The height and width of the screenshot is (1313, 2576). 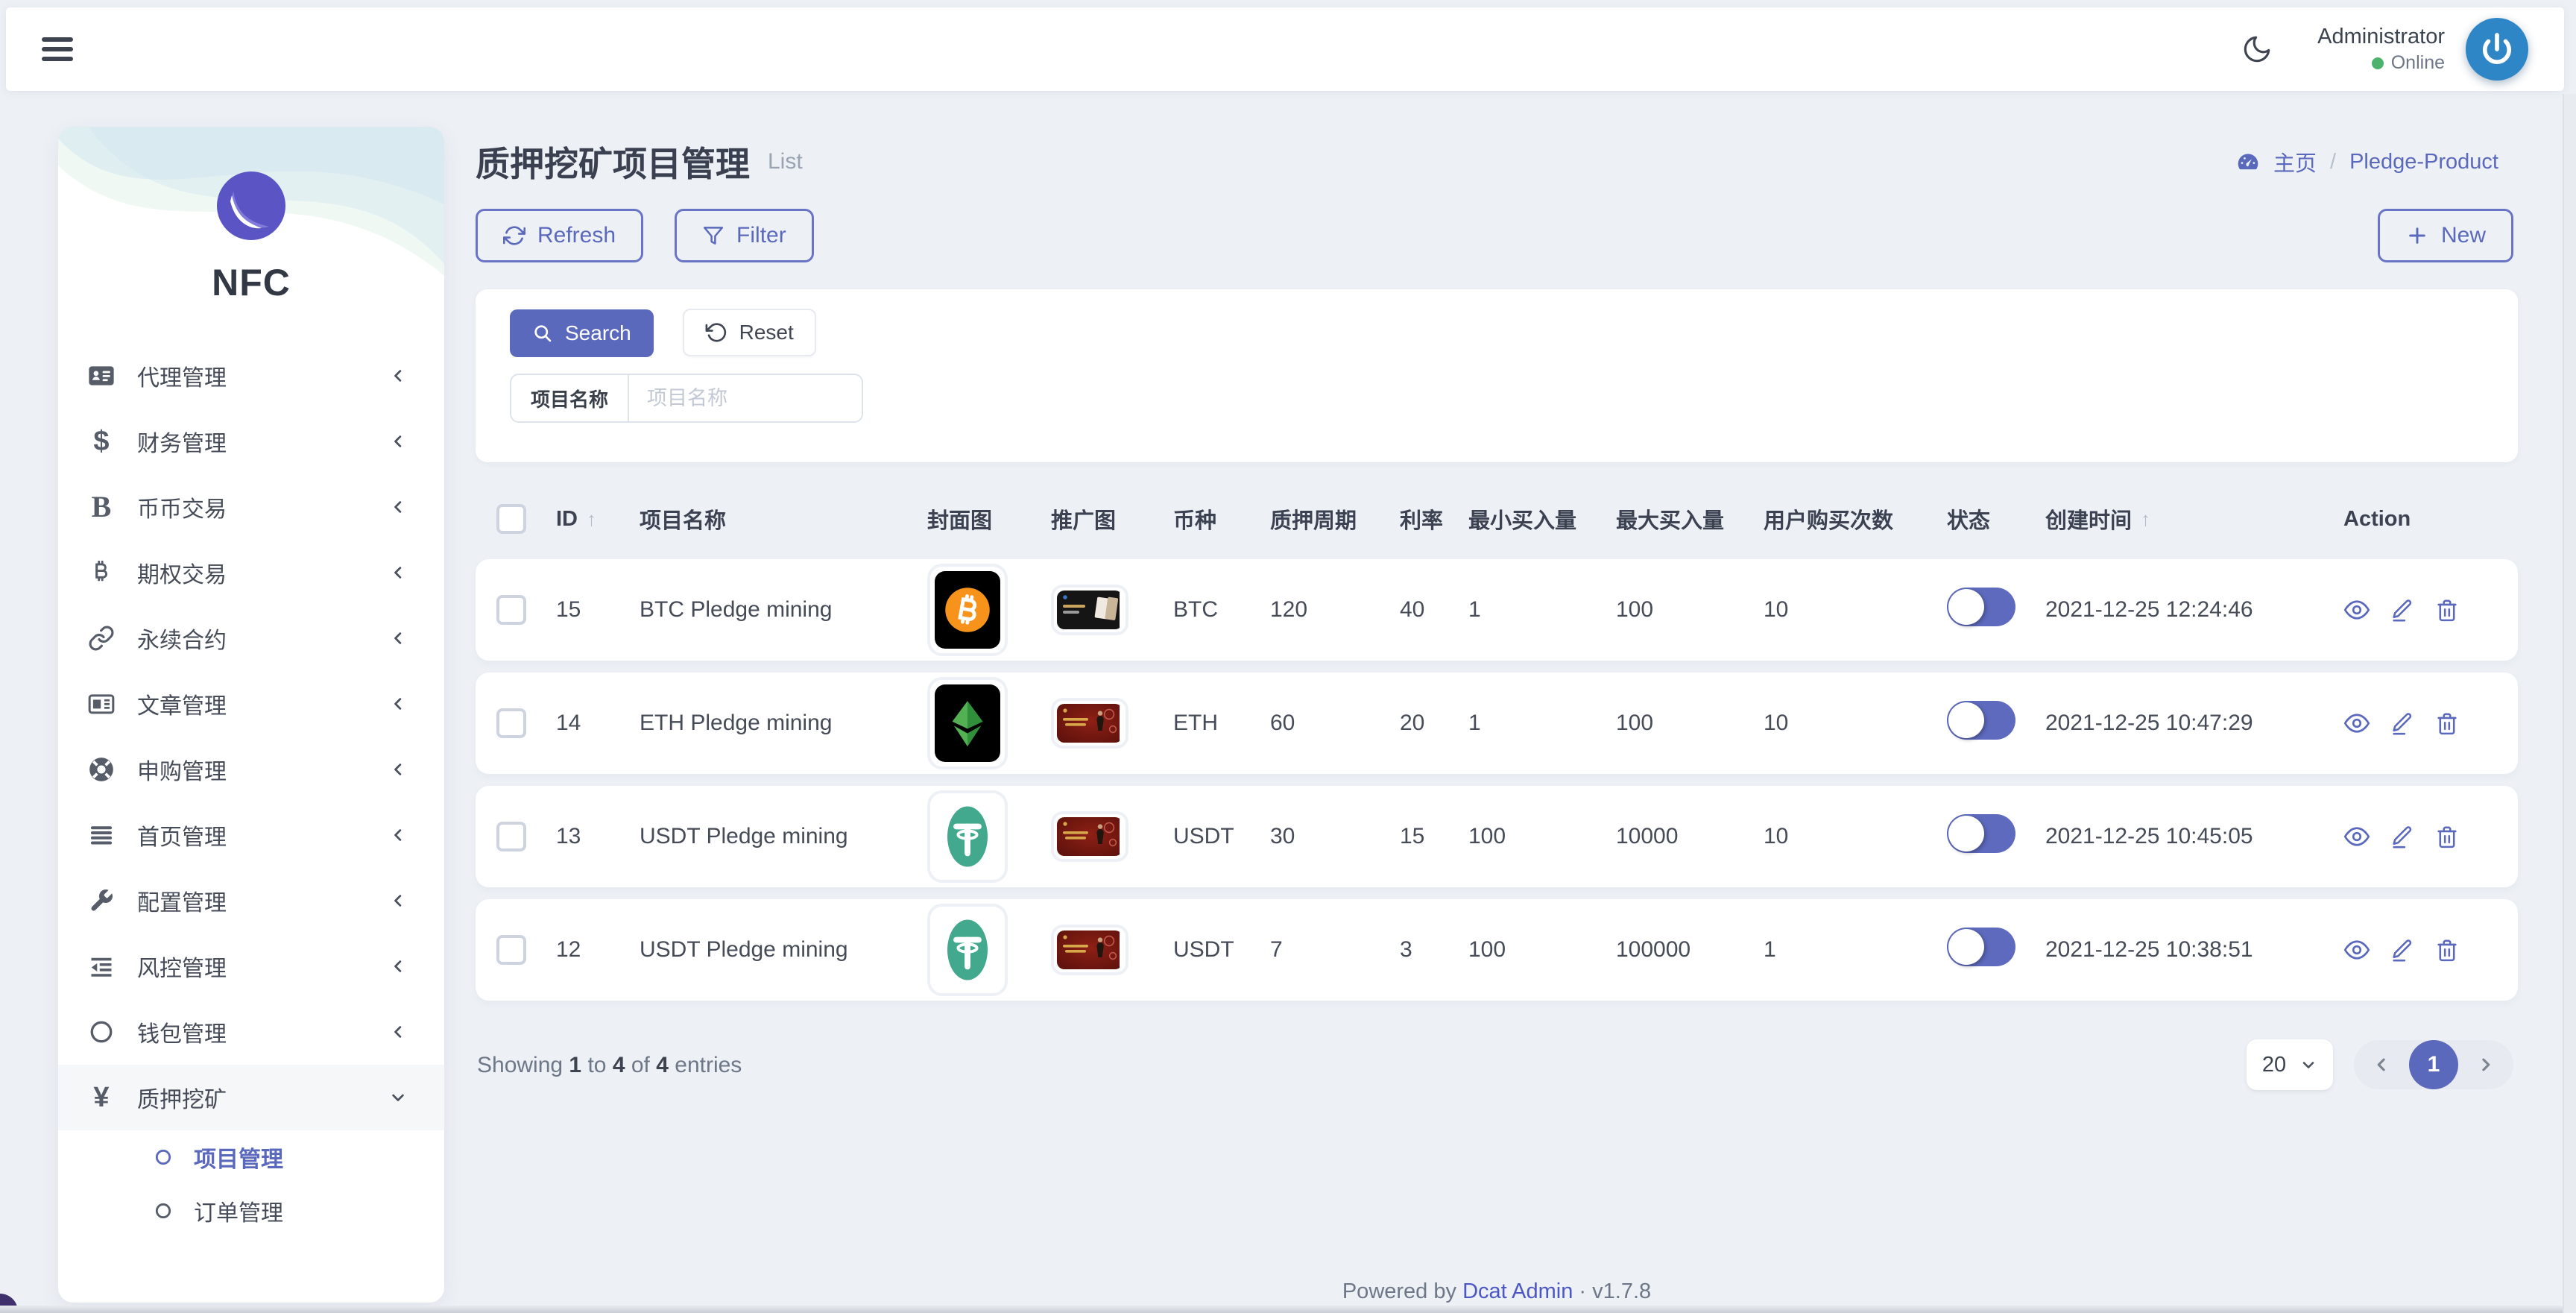 I want to click on sidebar-item-newspaper: 文章管理, so click(x=251, y=704).